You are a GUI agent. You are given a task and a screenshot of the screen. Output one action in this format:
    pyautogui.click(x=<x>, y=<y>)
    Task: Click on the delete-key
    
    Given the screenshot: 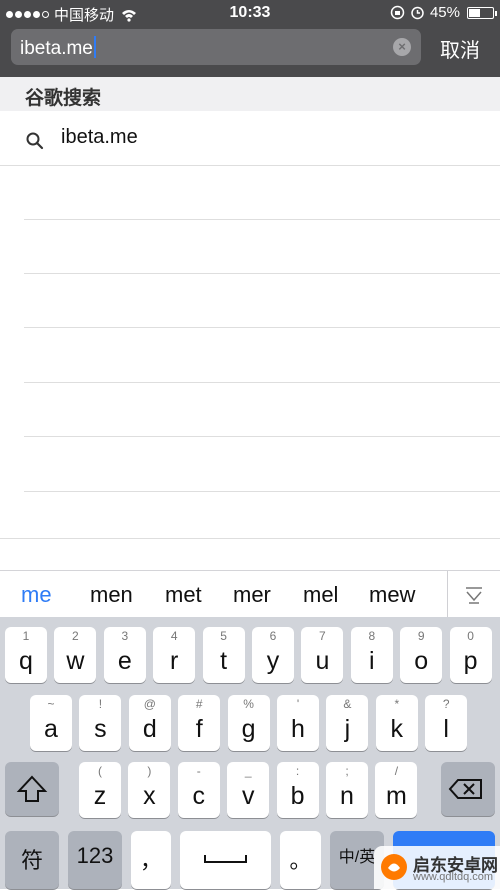 What is the action you would take?
    pyautogui.click(x=468, y=789)
    